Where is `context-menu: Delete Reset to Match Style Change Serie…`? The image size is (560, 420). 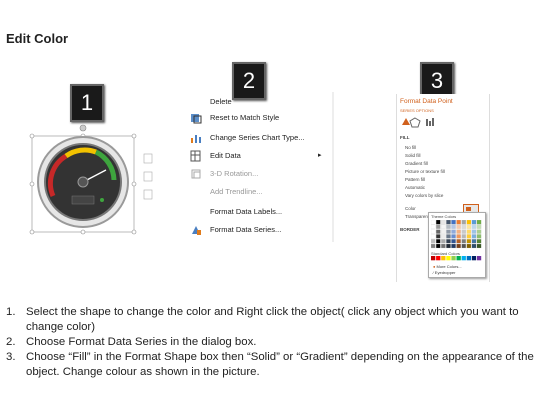 context-menu: Delete Reset to Match Style Change Serie… is located at coordinates (261, 168).